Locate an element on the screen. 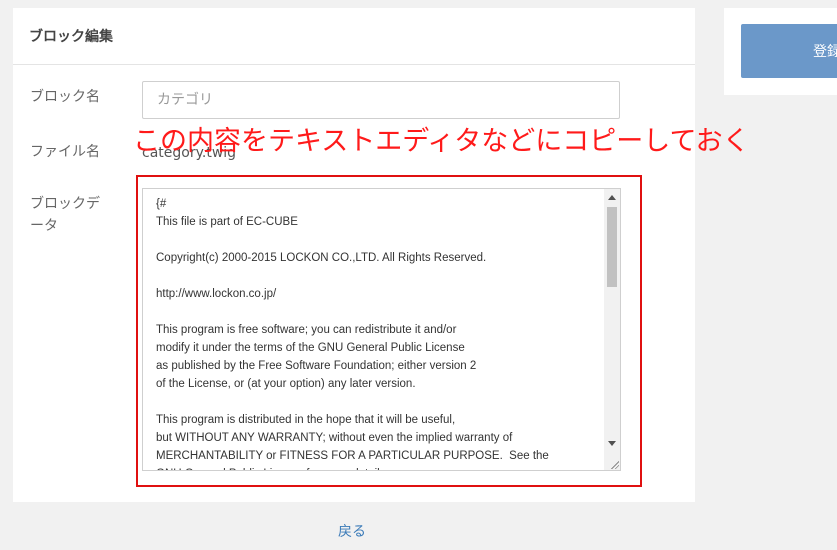 The height and width of the screenshot is (550, 837). register-button: 登録 is located at coordinates (789, 51).